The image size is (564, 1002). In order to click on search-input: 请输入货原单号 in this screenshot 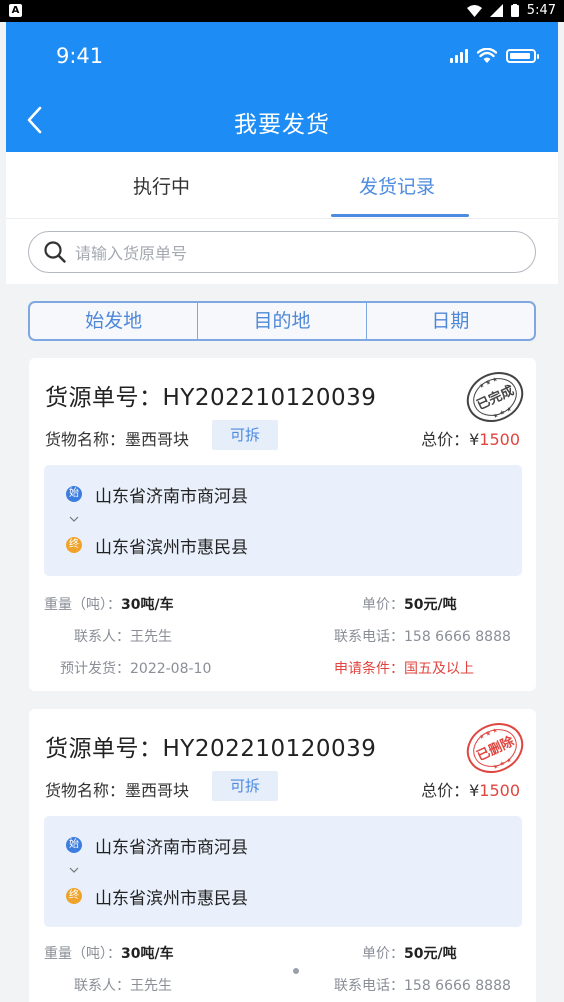, I will do `click(282, 252)`.